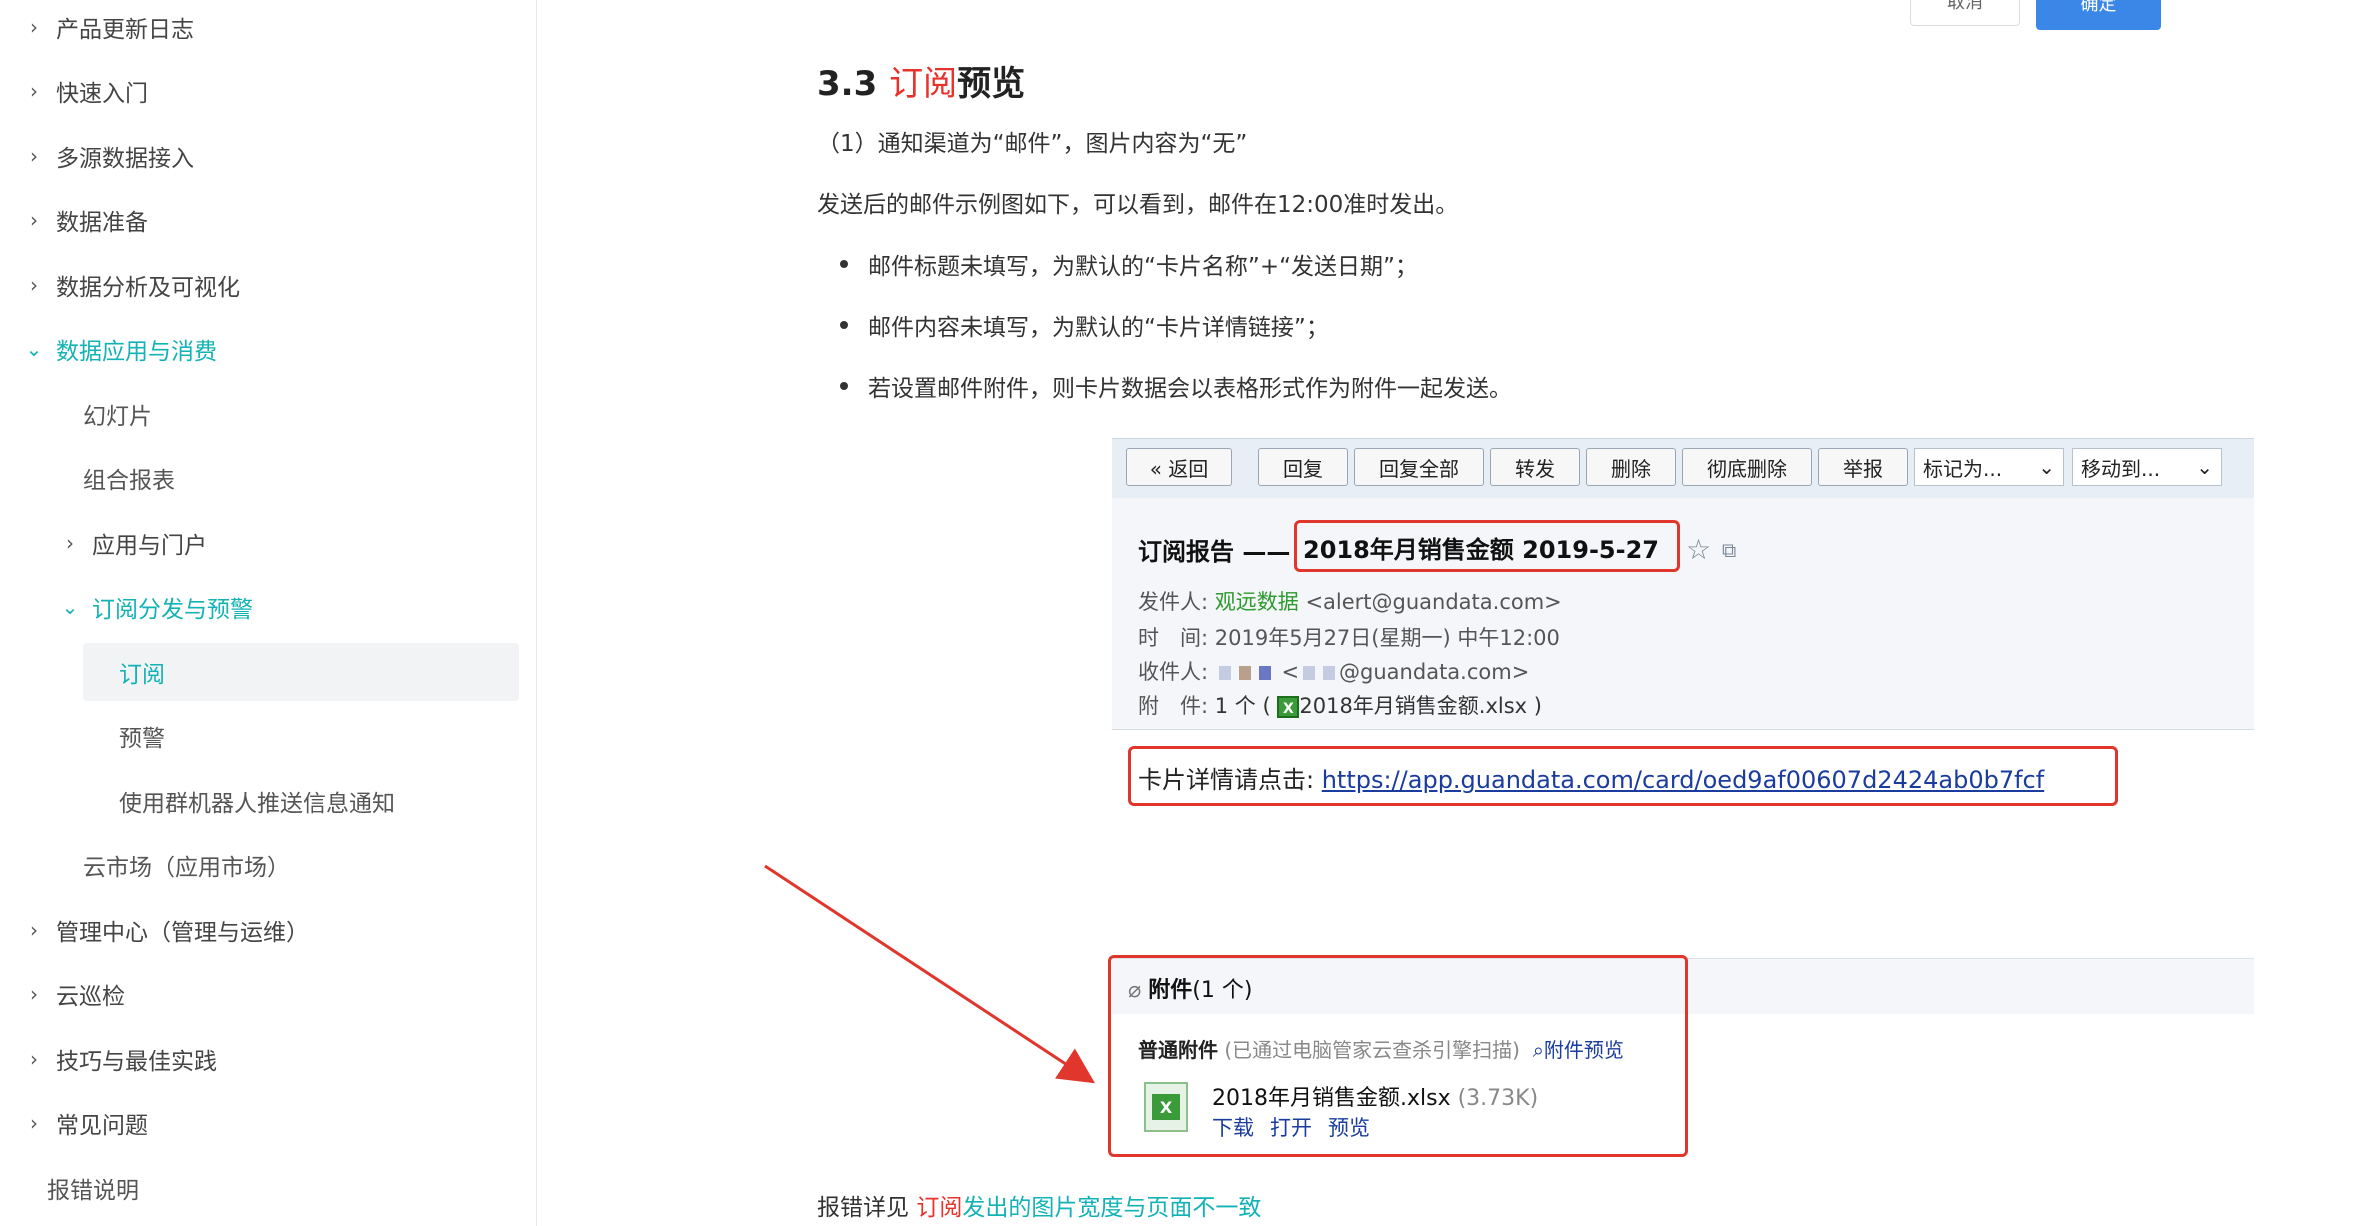  I want to click on heading-highlight: 订阅, so click(923, 84).